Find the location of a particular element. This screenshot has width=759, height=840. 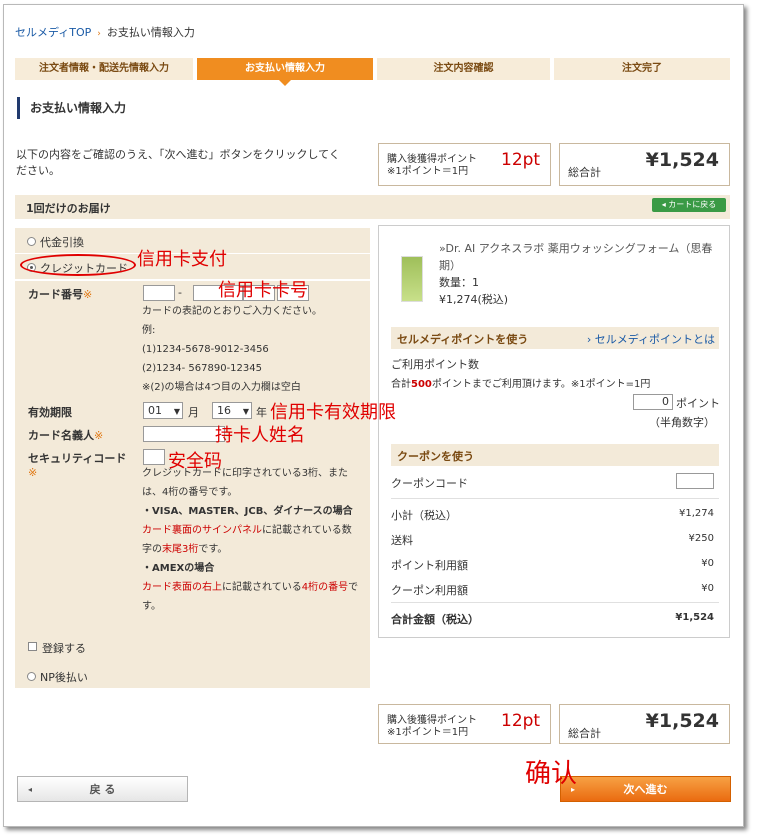

month-unit: 月 is located at coordinates (193, 412).